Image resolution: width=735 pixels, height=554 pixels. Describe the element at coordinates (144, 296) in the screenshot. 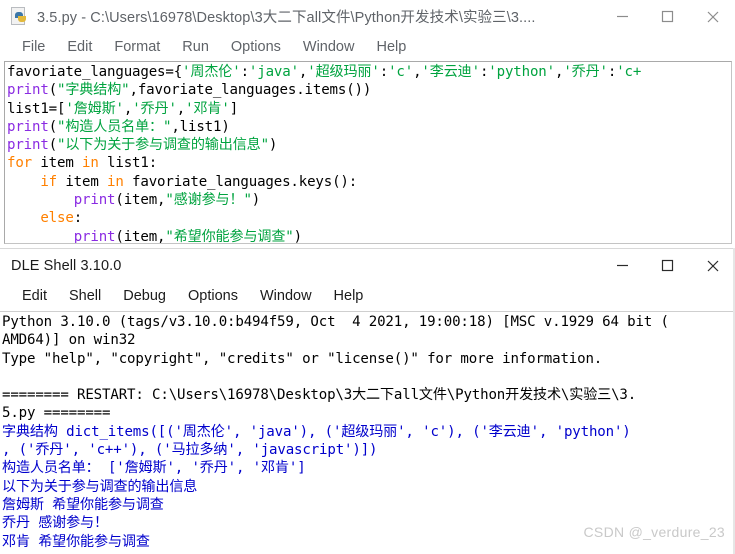

I see `shell-menu-debug: Debug` at that location.